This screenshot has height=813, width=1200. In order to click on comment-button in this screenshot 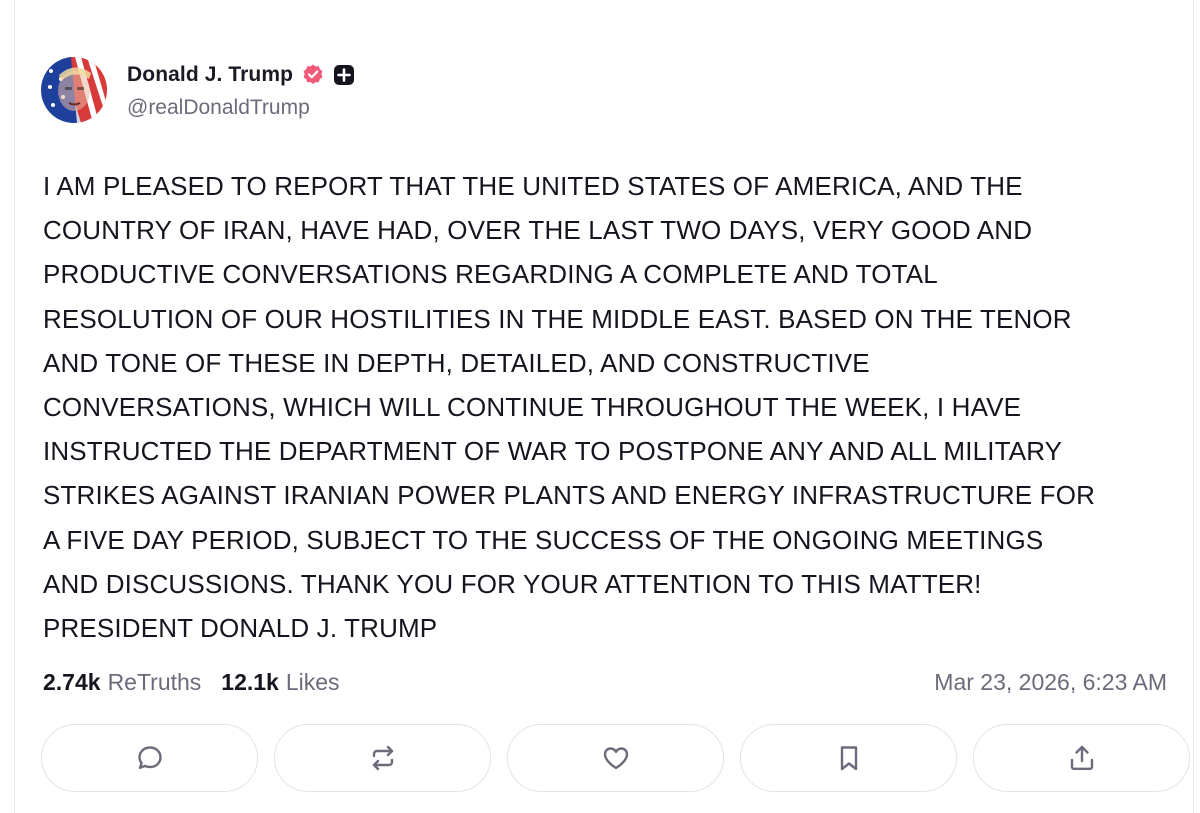, I will do `click(149, 758)`.